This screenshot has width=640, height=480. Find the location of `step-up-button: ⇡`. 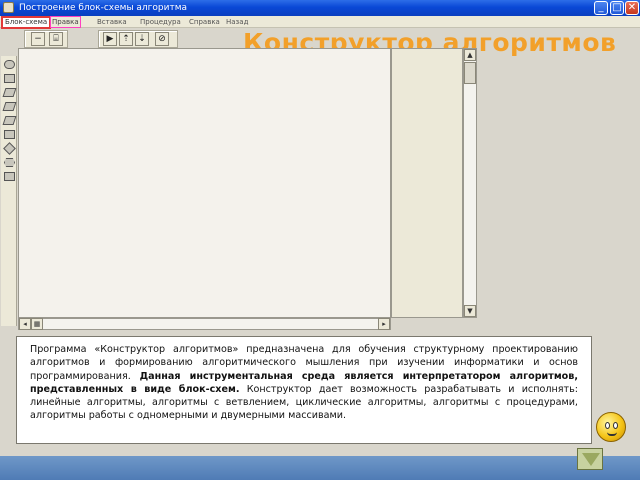

step-up-button: ⇡ is located at coordinates (126, 39).